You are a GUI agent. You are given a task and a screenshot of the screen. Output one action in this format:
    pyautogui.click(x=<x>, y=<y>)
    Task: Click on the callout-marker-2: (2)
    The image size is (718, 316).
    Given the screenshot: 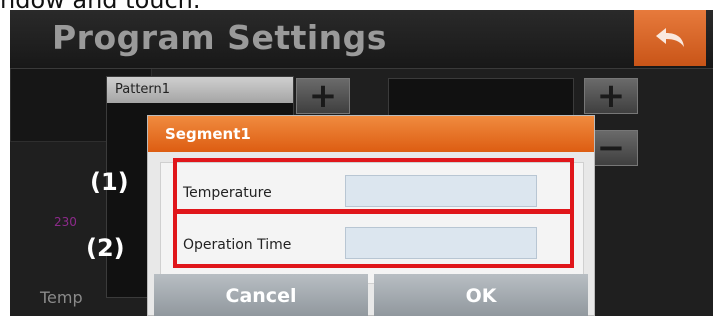 What is the action you would take?
    pyautogui.click(x=105, y=248)
    